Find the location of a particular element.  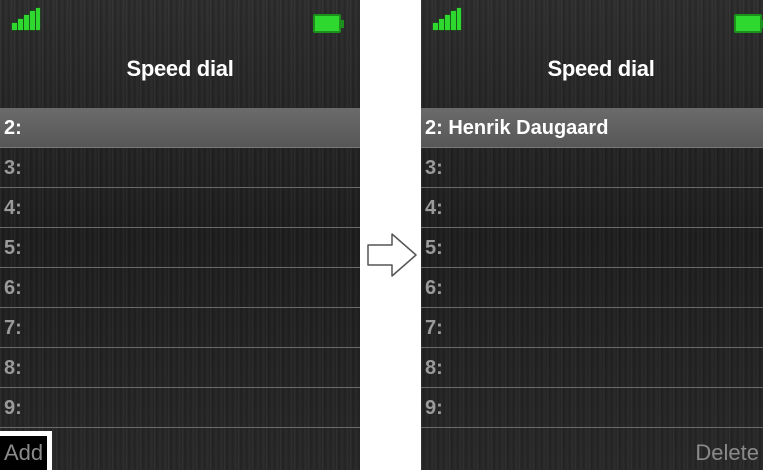

speed-dial-entry-2: 2: Henrik Daugaard is located at coordinates (592, 128).